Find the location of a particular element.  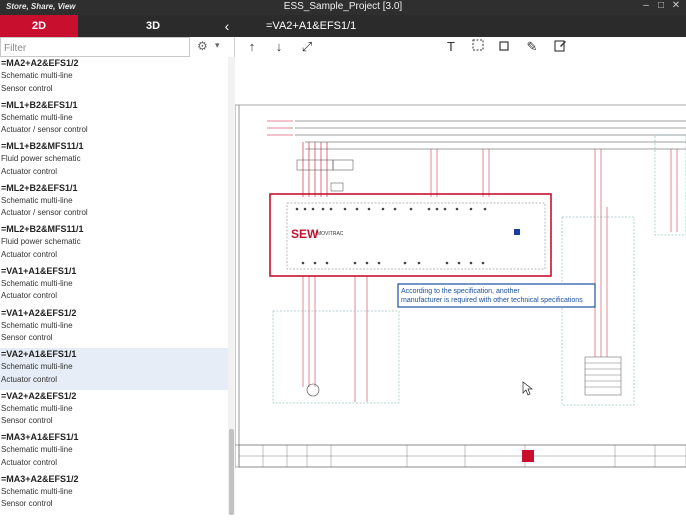

gear-icon: ⚙ is located at coordinates (202, 46).